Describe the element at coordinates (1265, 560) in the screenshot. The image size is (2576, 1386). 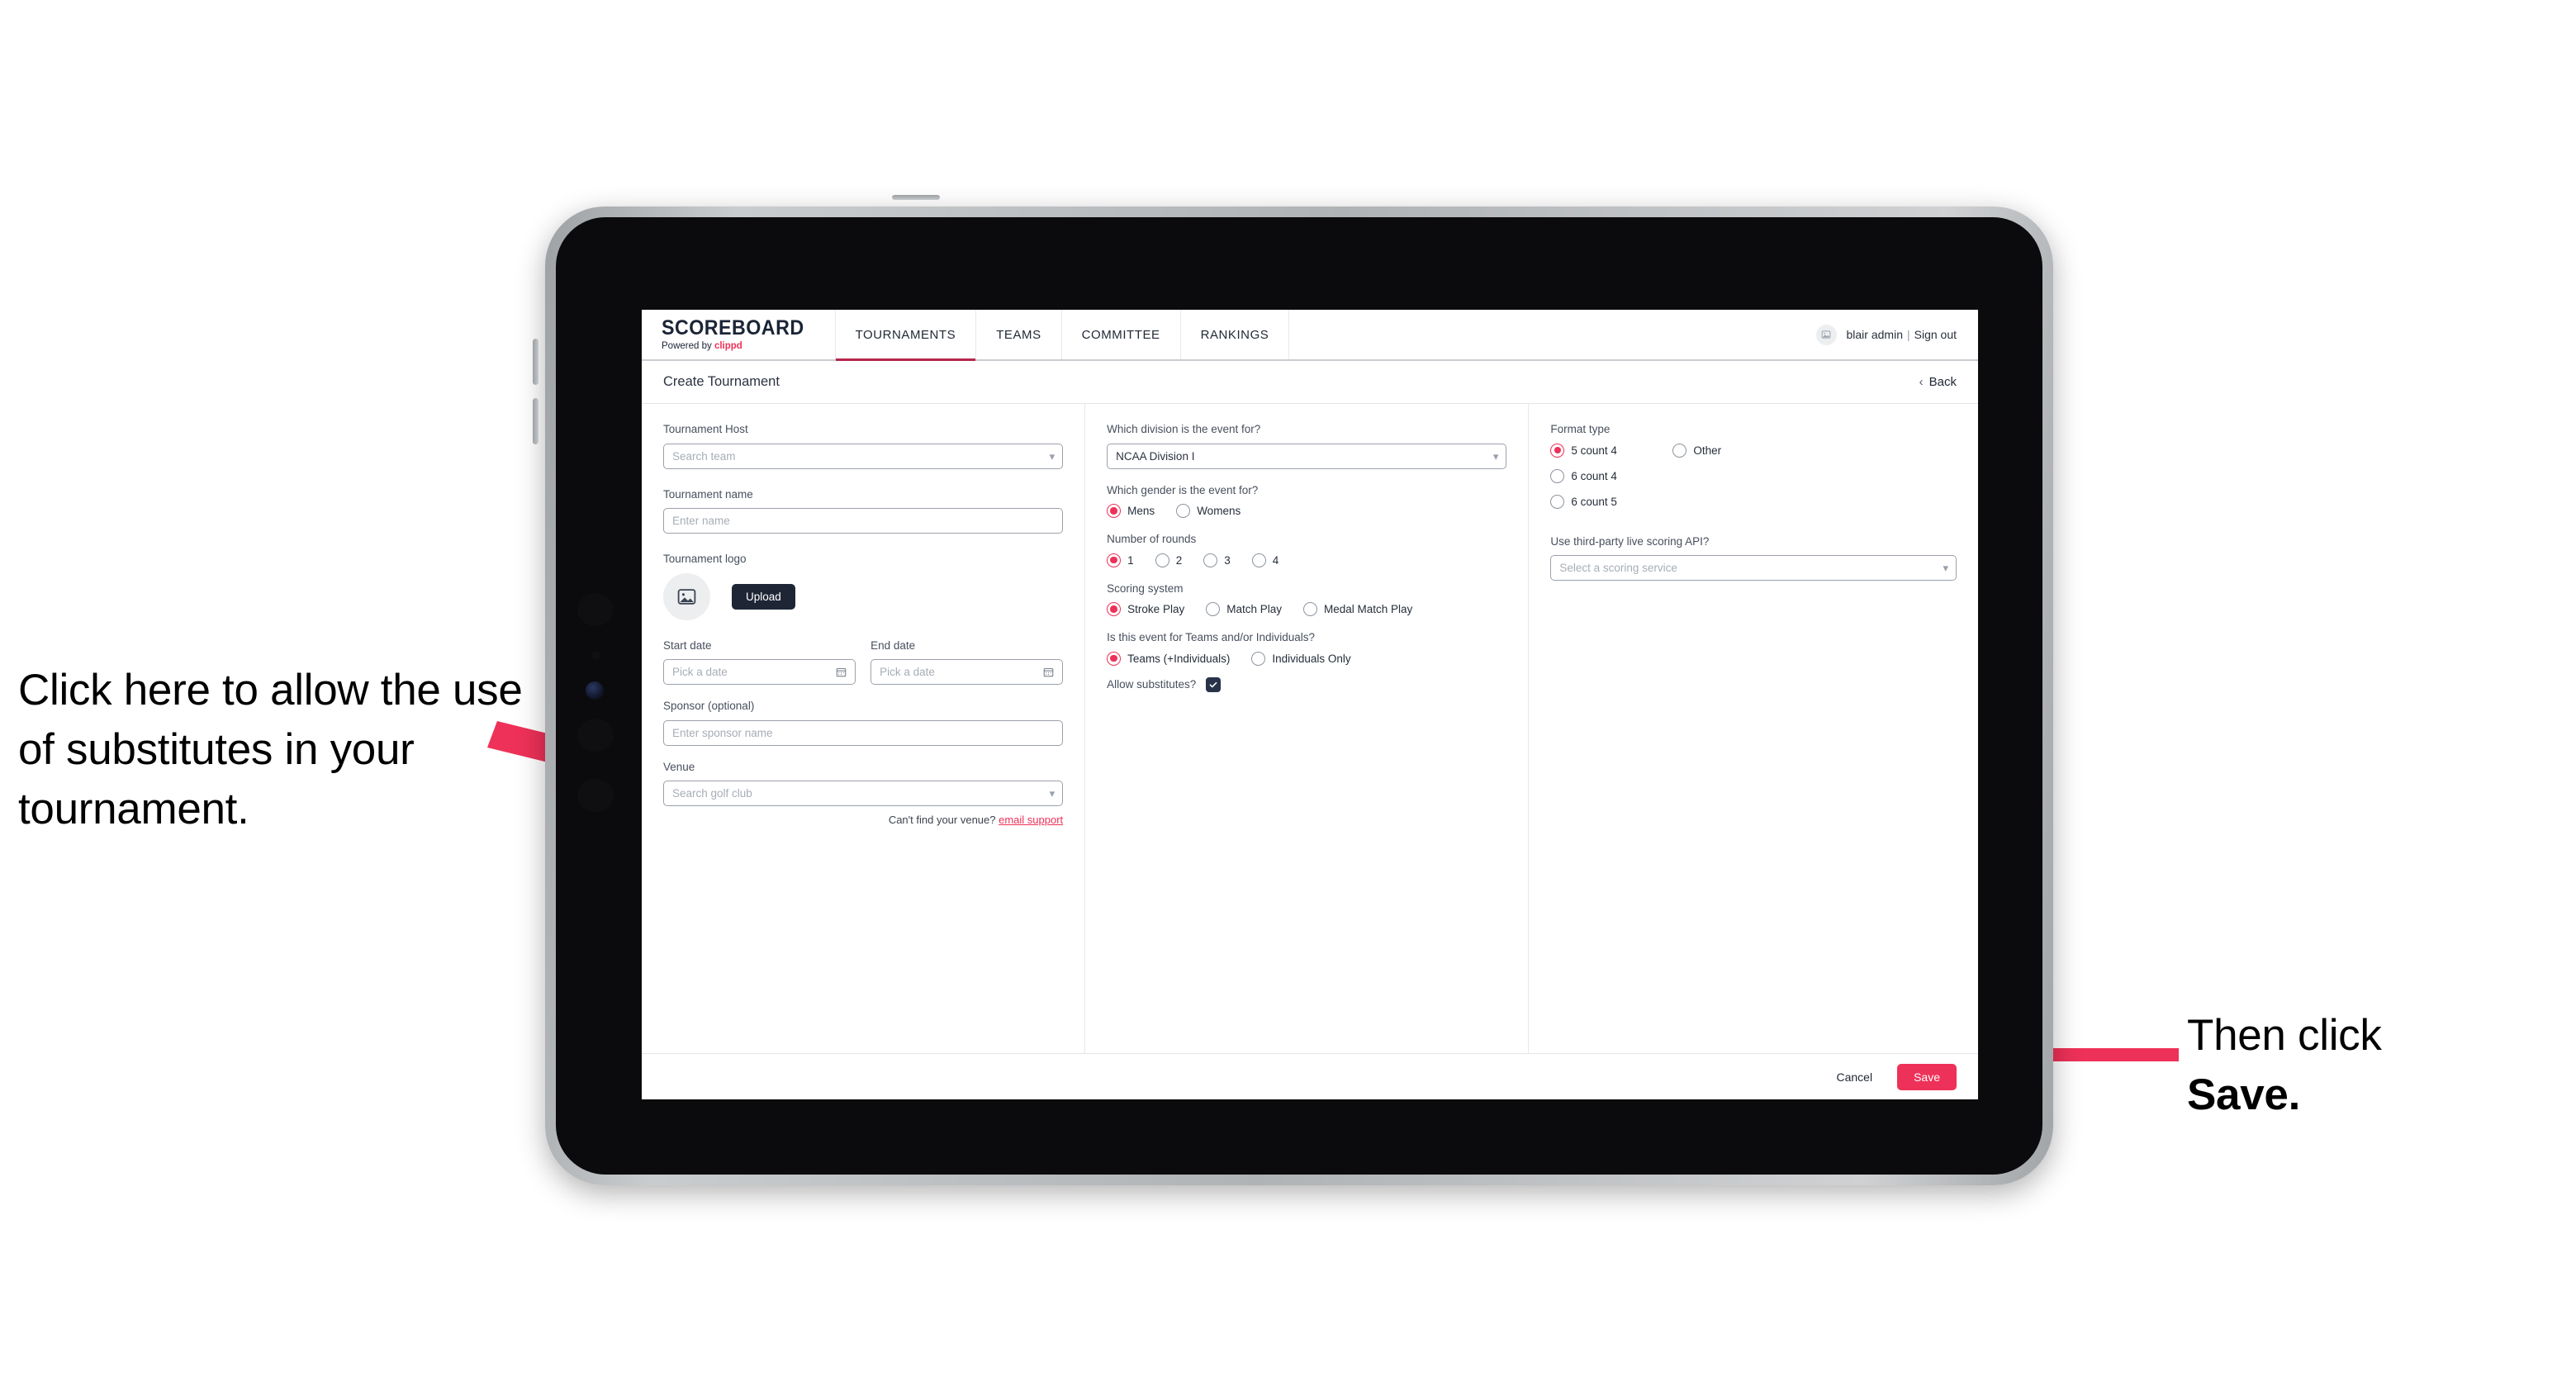
I see `radio-option-rounds-4: 4` at that location.